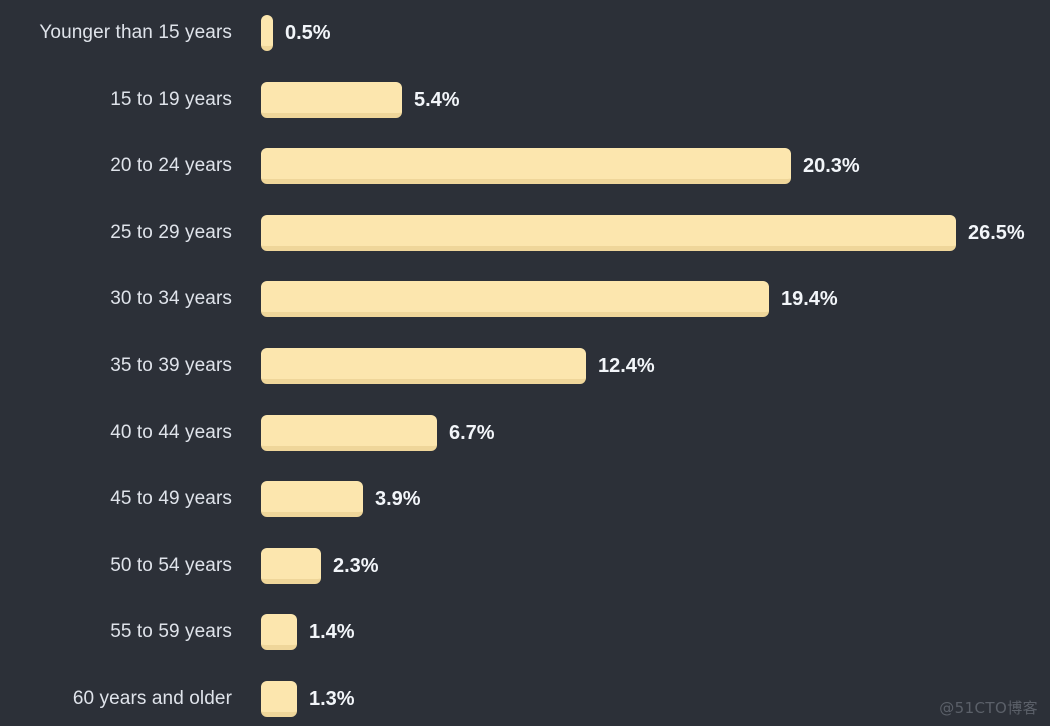  I want to click on category-label: 25 to 29 years, so click(171, 232).